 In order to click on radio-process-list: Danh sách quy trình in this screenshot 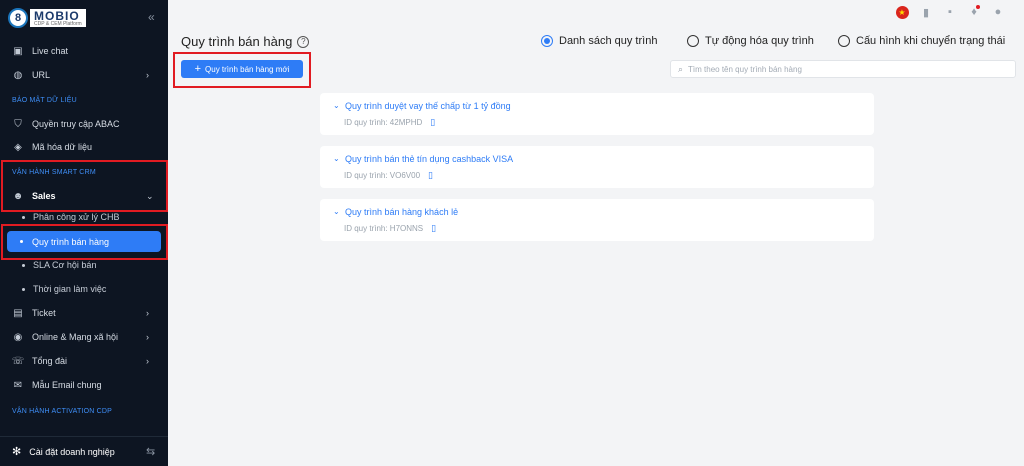, I will do `click(599, 41)`.